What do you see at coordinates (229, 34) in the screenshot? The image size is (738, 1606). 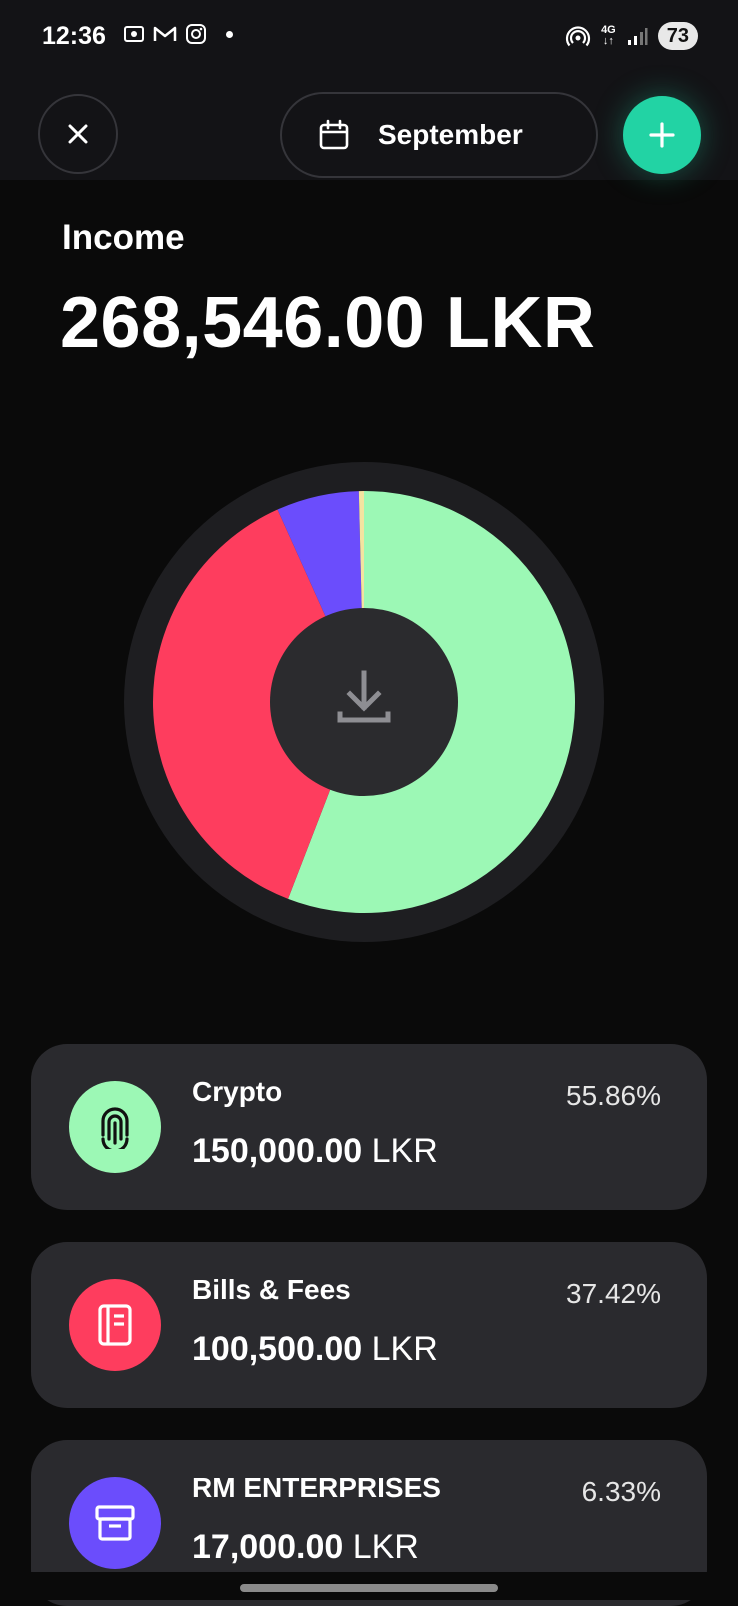 I see `more-notifications-dot` at bounding box center [229, 34].